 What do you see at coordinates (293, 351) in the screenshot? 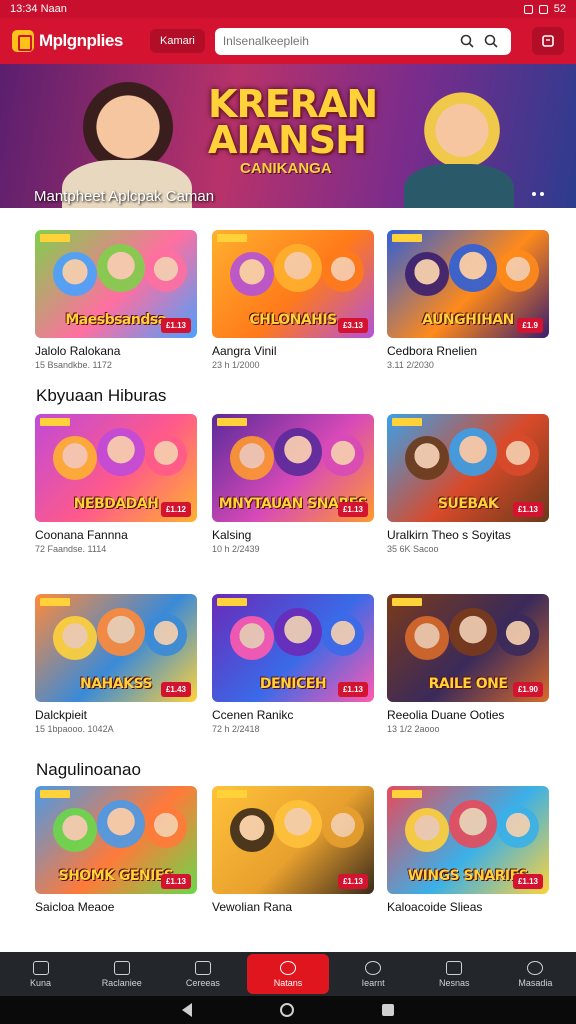
I see `game-title: Aangra Vinil` at bounding box center [293, 351].